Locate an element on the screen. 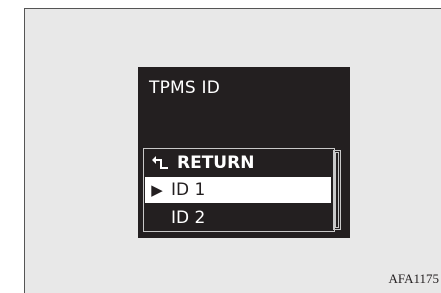 The height and width of the screenshot is (293, 441). menu-item-label: RETURN is located at coordinates (216, 163).